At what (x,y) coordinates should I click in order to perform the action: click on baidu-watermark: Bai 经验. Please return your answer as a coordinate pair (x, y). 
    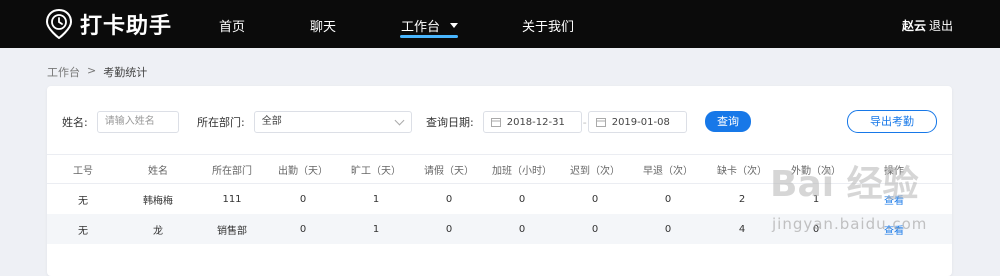
    Looking at the image, I should click on (844, 184).